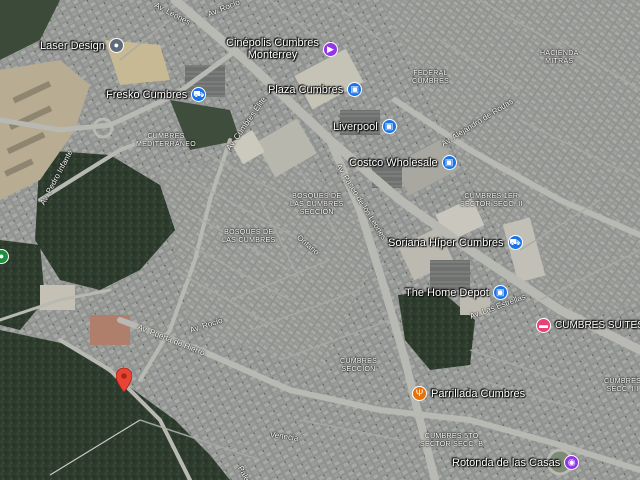  I want to click on poi-plaza-cumbres: Plaza Cumbres ▣, so click(315, 89).